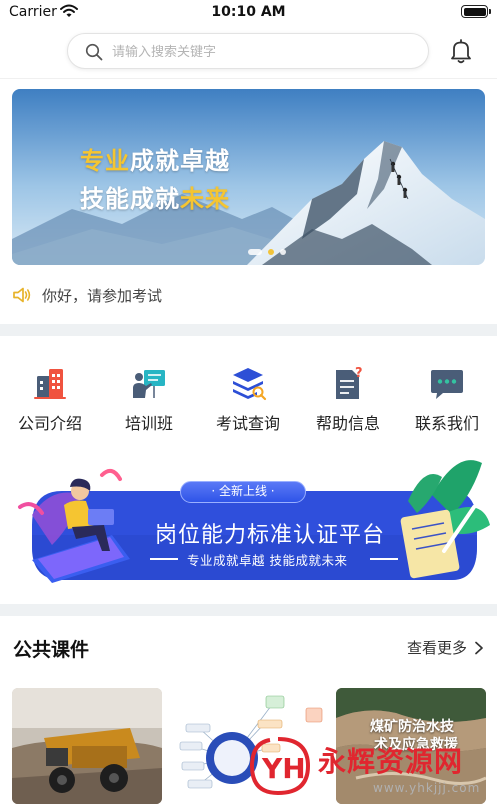 This screenshot has width=497, height=804. I want to click on watermark-text: 永辉资源网, so click(391, 761).